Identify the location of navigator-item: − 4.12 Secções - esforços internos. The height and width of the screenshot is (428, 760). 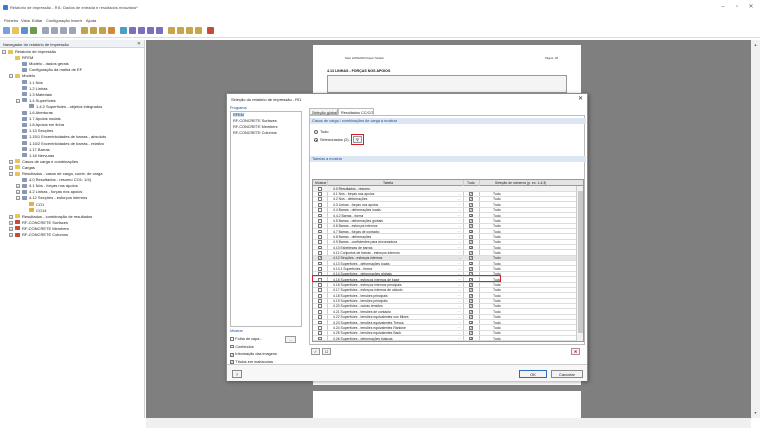
(51, 198).